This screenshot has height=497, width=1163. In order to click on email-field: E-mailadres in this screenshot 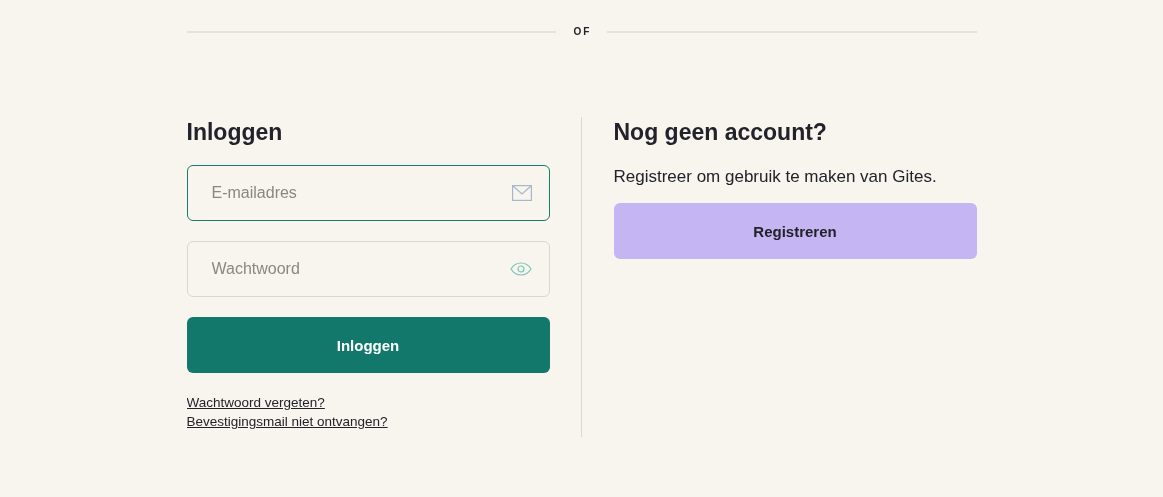, I will do `click(368, 193)`.